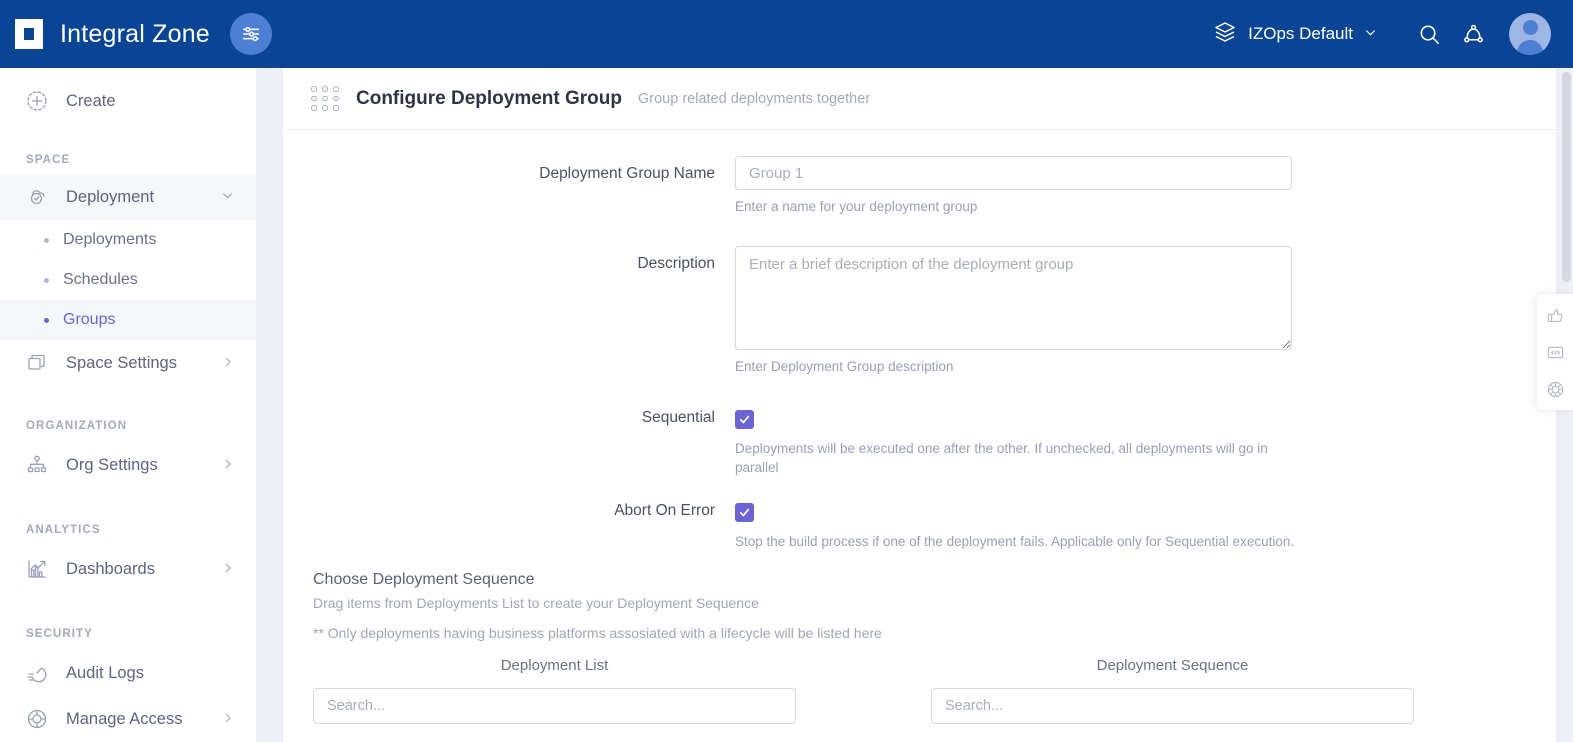 This screenshot has height=742, width=1573. What do you see at coordinates (124, 718) in the screenshot?
I see `sidebar-item-label: Manage Access` at bounding box center [124, 718].